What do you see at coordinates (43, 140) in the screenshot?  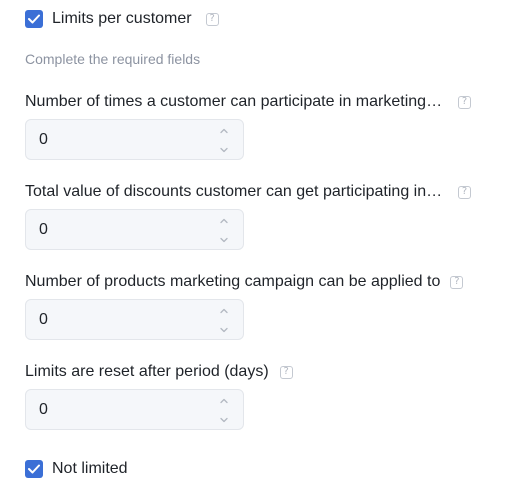 I see `participation-count-value: 0` at bounding box center [43, 140].